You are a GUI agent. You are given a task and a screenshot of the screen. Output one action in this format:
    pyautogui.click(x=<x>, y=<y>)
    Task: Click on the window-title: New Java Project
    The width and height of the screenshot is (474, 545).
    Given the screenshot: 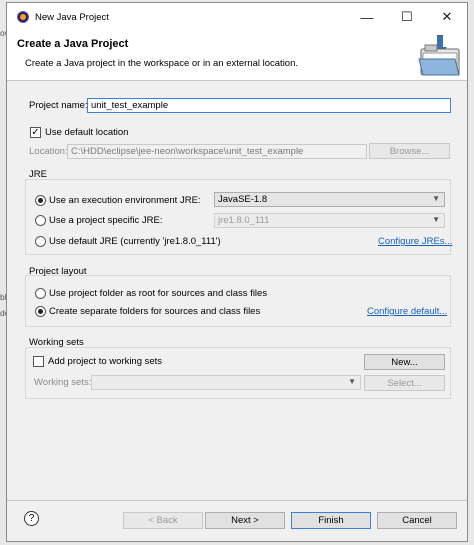 What is the action you would take?
    pyautogui.click(x=72, y=17)
    